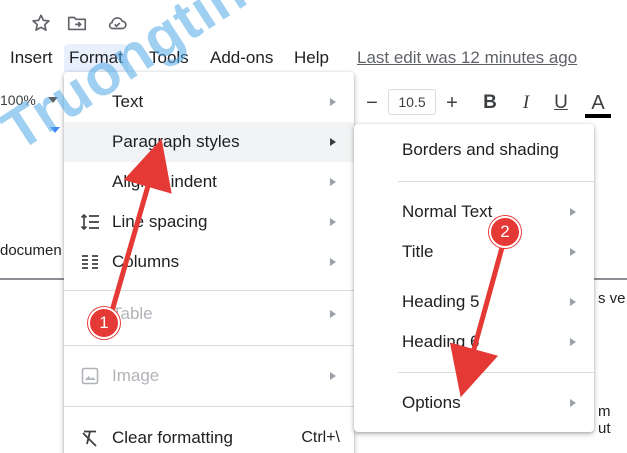  Describe the element at coordinates (598, 116) in the screenshot. I see `text-color-swatch` at that location.